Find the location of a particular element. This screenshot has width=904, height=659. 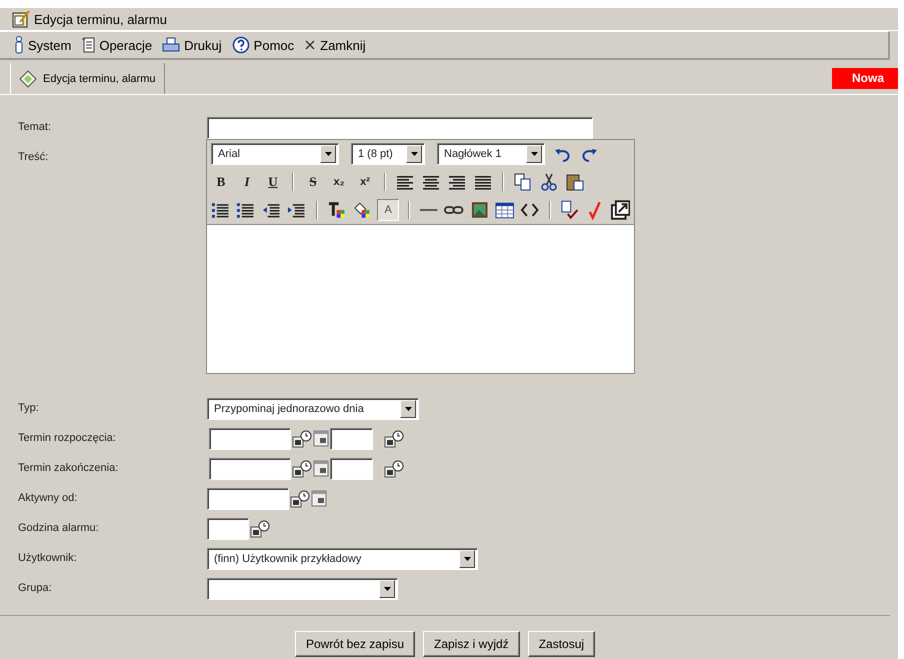

field-label: Aktywny od: is located at coordinates (48, 498).